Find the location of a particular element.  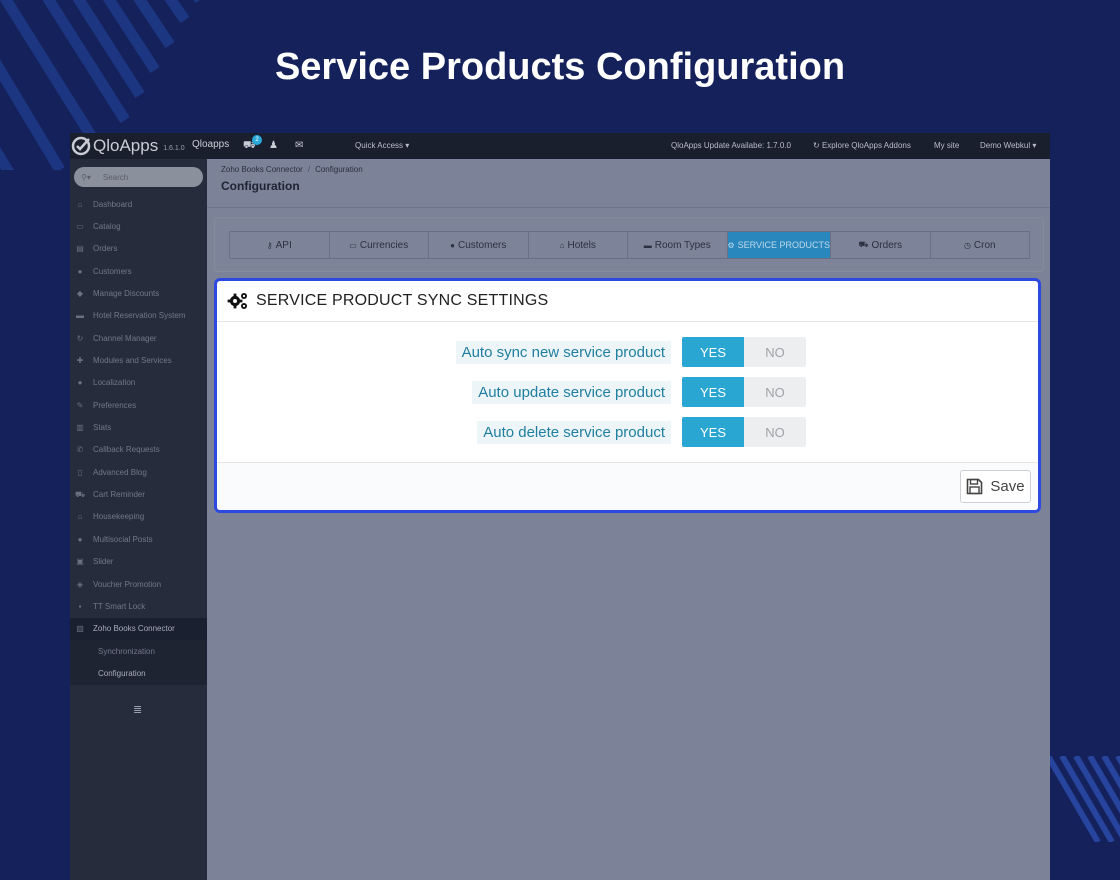

sidebar-item-label: Localization is located at coordinates (114, 383).